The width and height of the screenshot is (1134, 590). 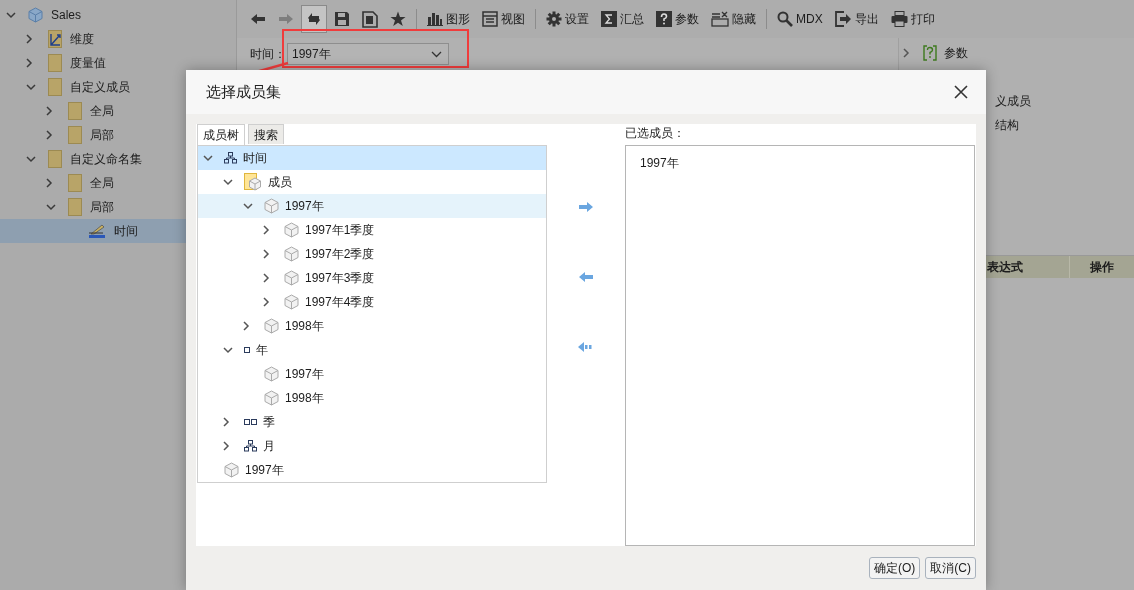 I want to click on selected-members-label: 已选成员：, so click(x=655, y=133).